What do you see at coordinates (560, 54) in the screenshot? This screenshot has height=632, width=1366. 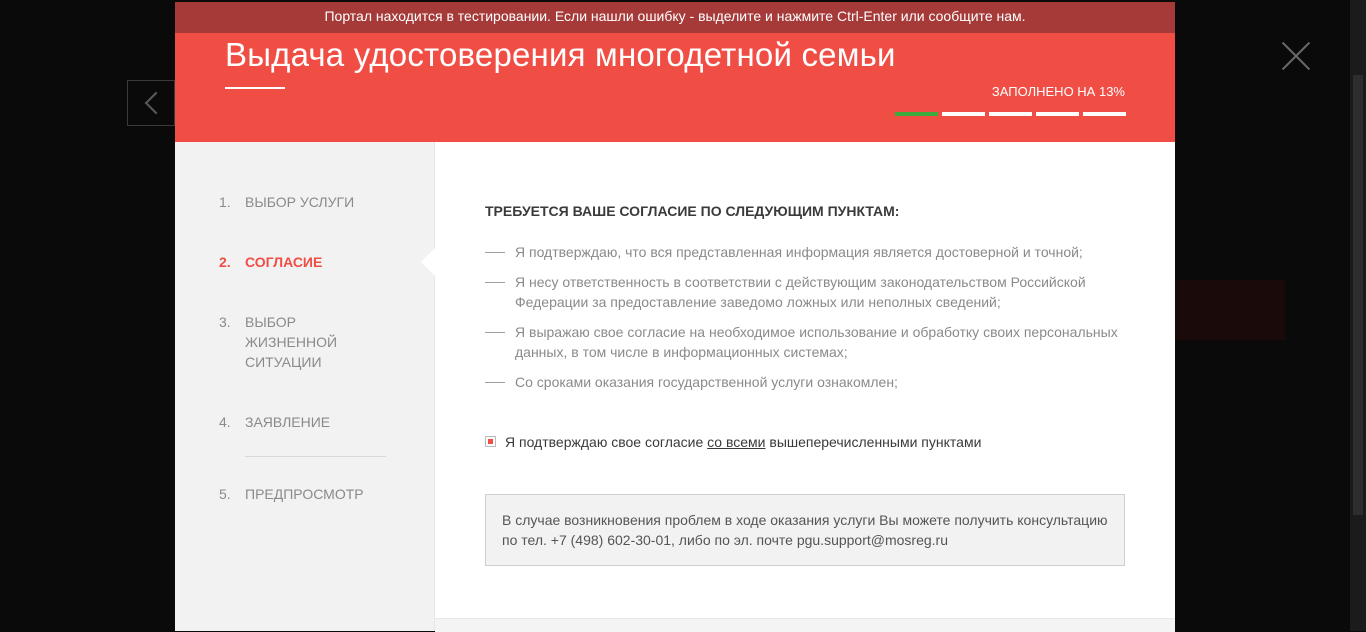 I see `page-title: Выдача удостоверения многодетной семьи` at bounding box center [560, 54].